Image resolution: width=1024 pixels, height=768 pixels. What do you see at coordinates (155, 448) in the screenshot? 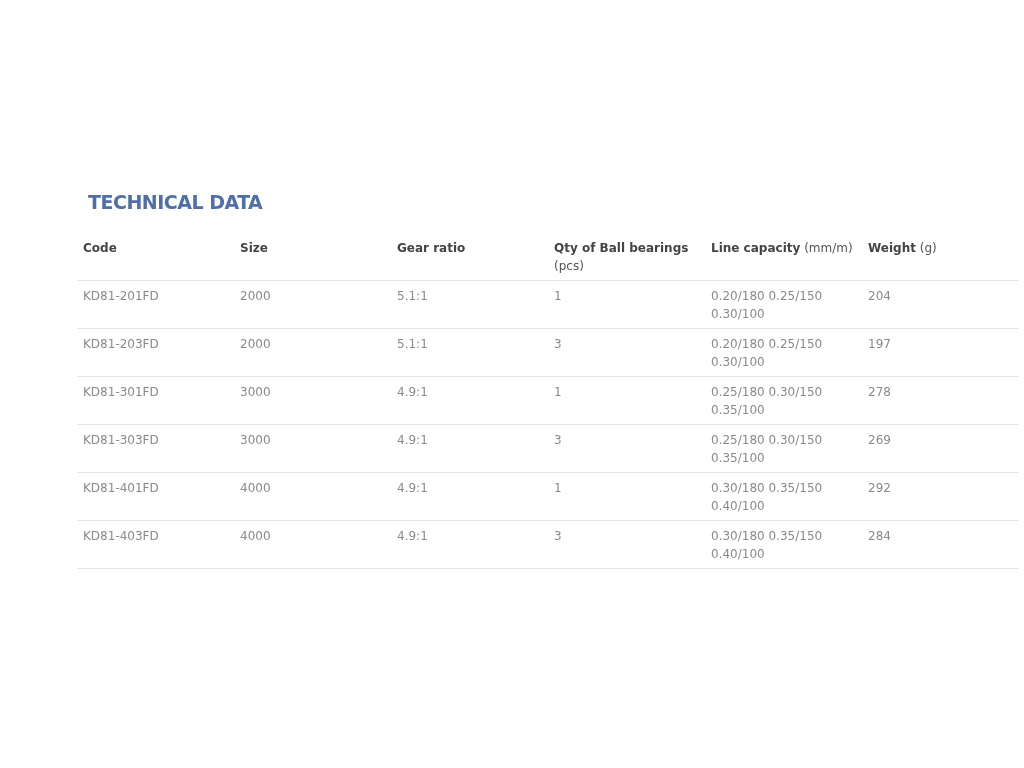
I see `table-cell: KD81-303FD` at bounding box center [155, 448].